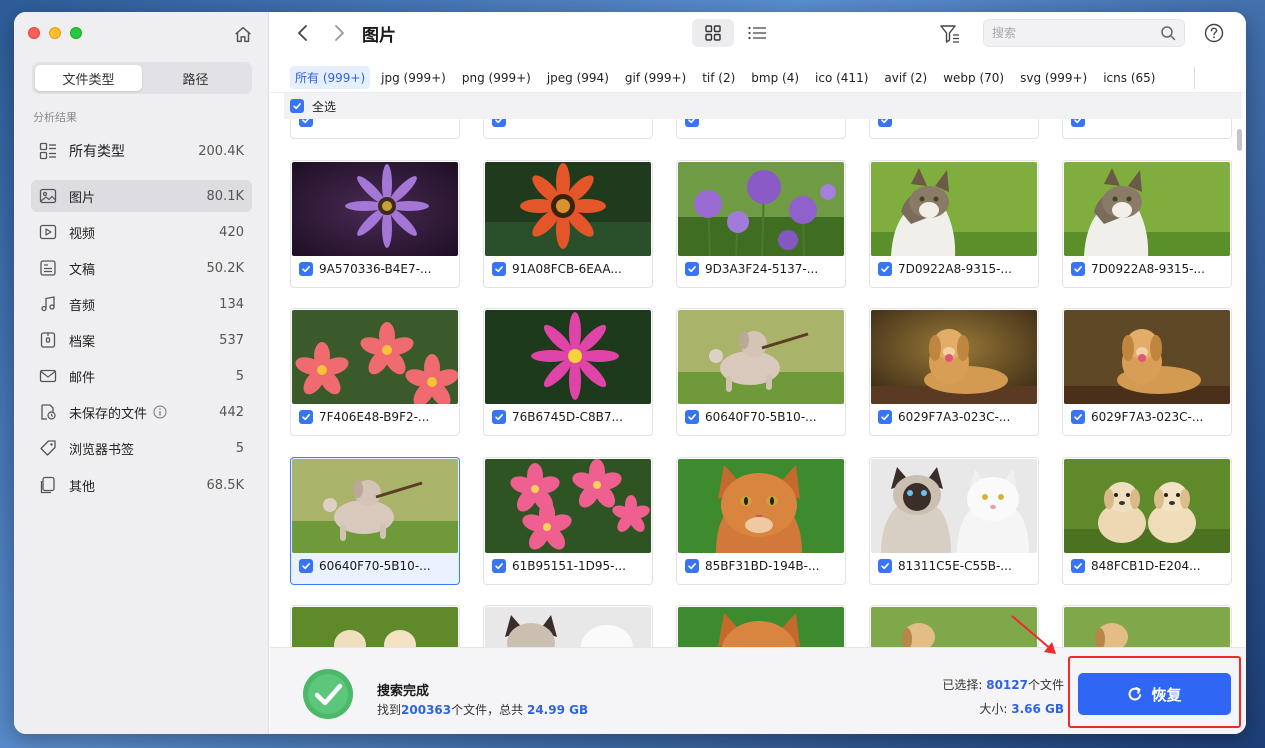  I want to click on search-input, so click(1066, 33).